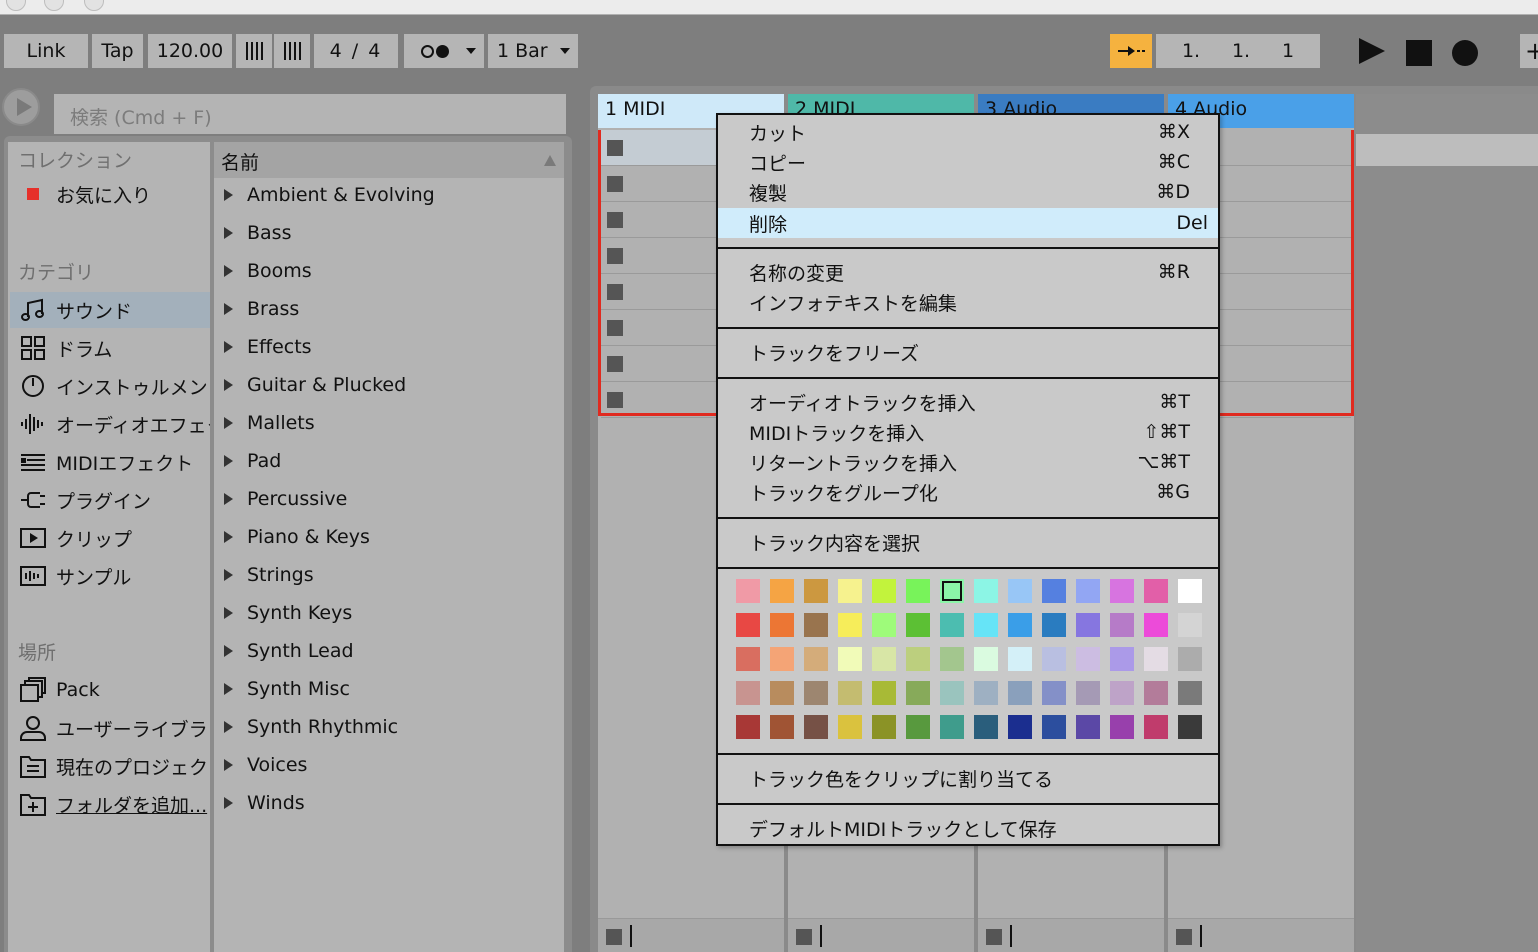 The width and height of the screenshot is (1538, 952). I want to click on menu-item-cut: カット ⌘X, so click(968, 132).